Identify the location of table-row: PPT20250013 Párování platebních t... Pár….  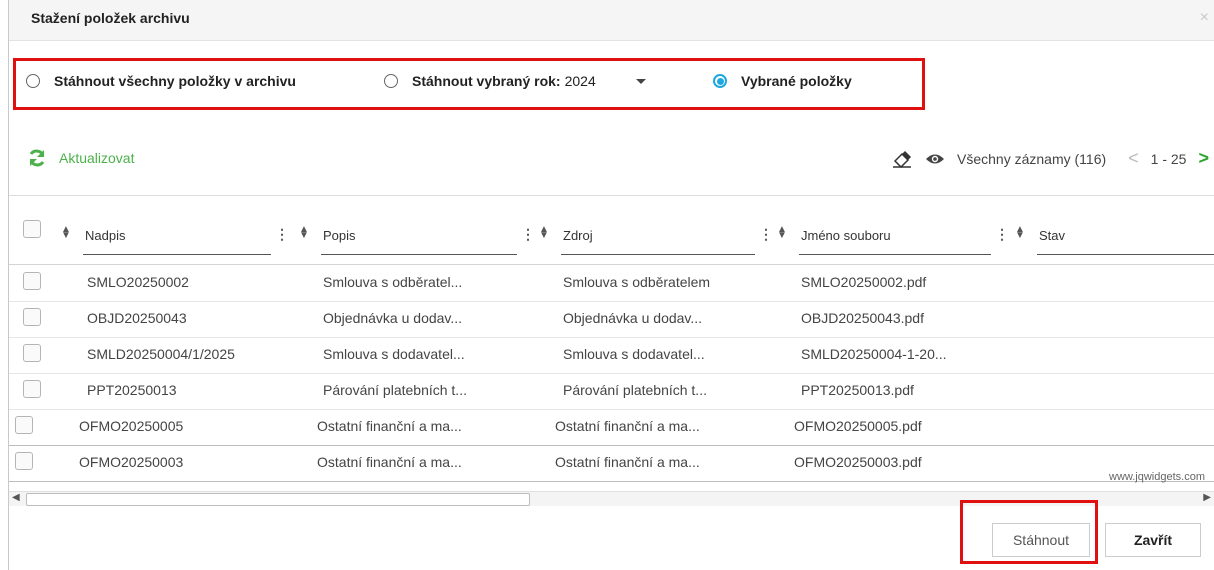
(611, 391).